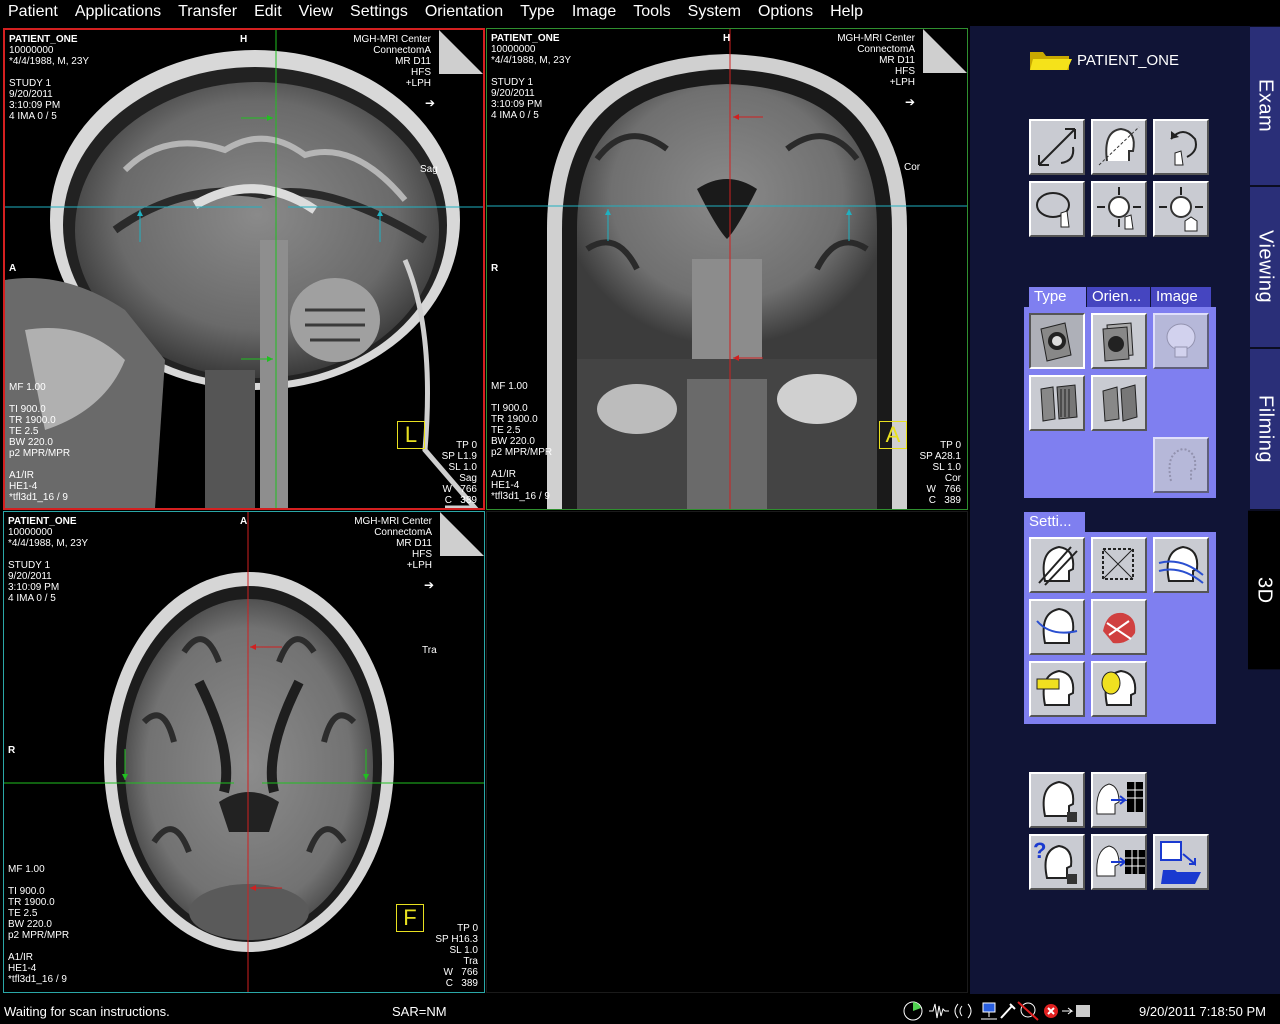 The image size is (1280, 1024). What do you see at coordinates (1008, 1011) in the screenshot?
I see `tools-icon` at bounding box center [1008, 1011].